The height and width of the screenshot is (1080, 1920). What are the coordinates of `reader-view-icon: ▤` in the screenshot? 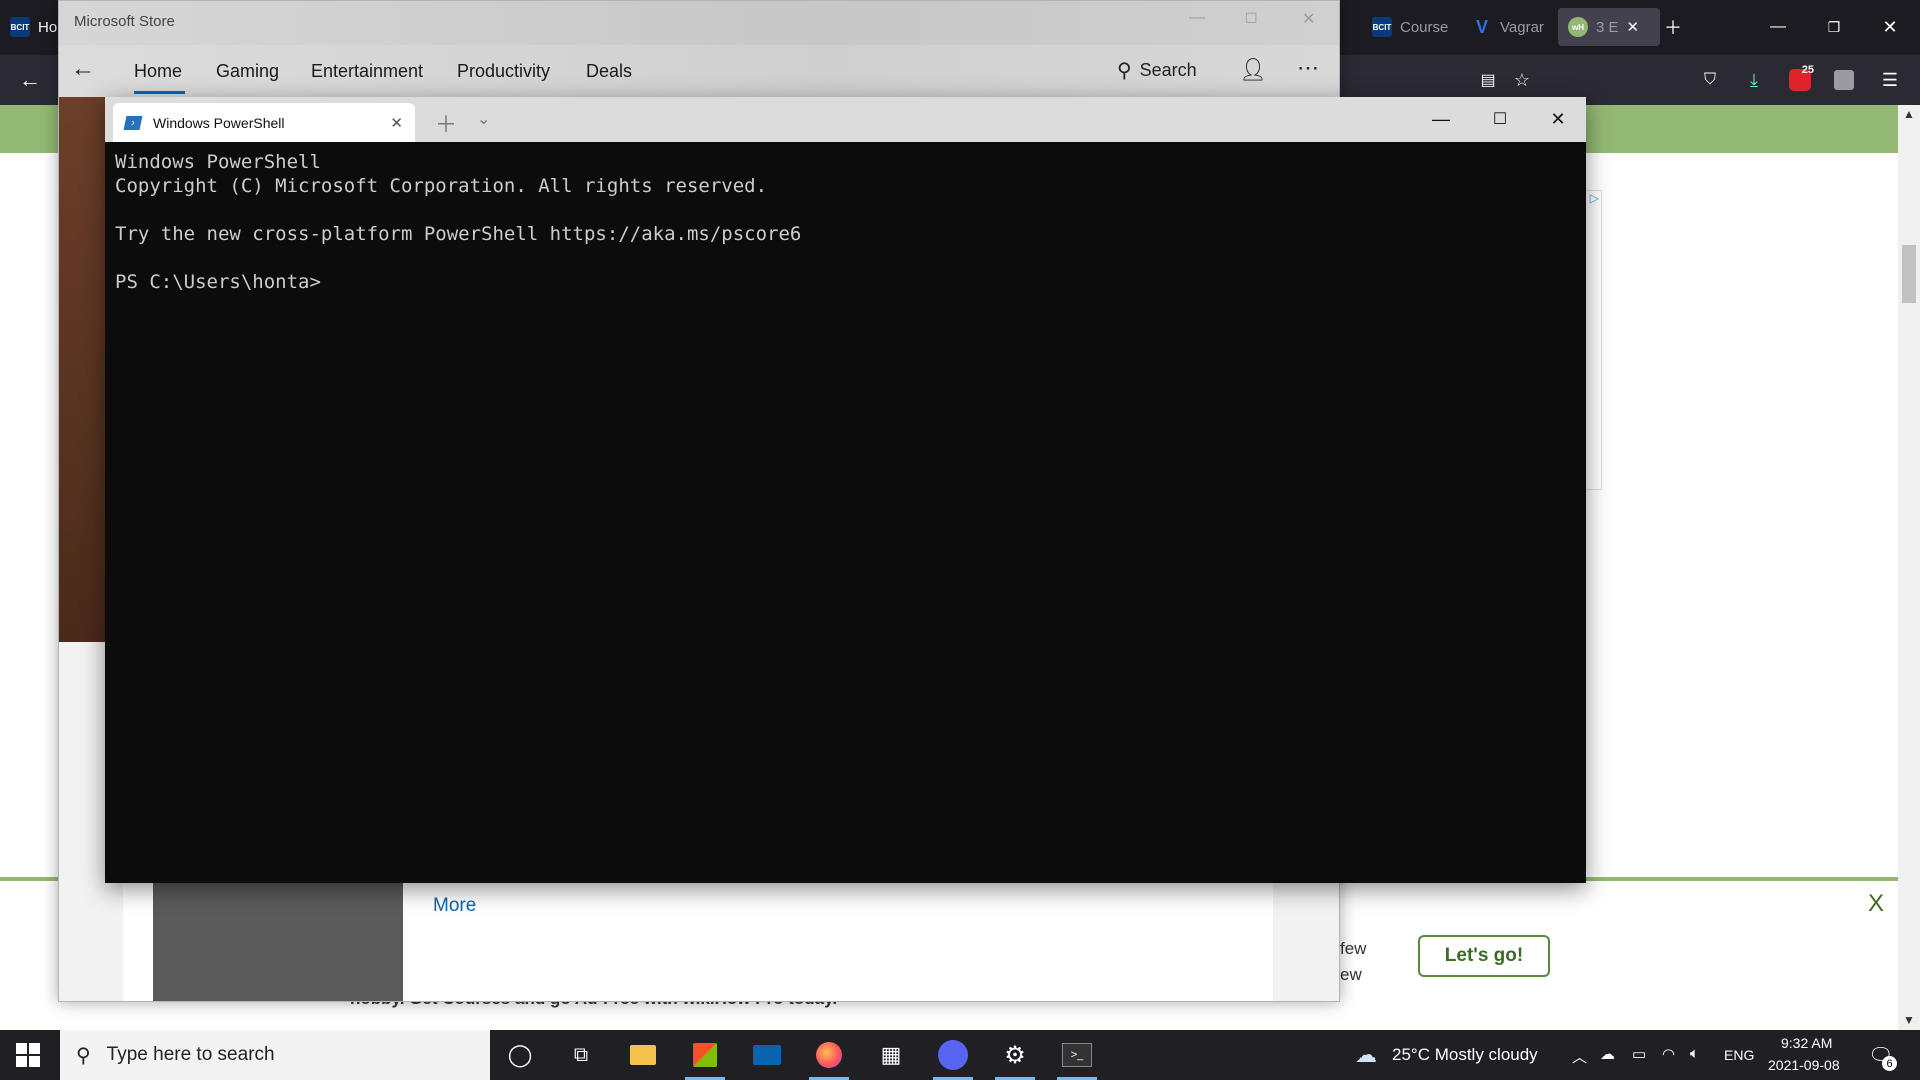 It's located at (1488, 80).